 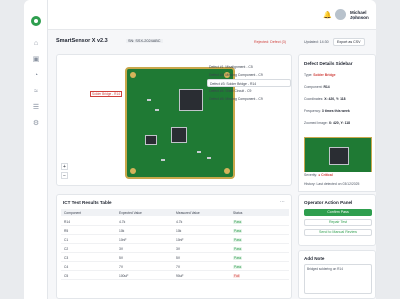 I want to click on top-bar: 🔔 Michael Johnson Operator, so click(x=212, y=15).